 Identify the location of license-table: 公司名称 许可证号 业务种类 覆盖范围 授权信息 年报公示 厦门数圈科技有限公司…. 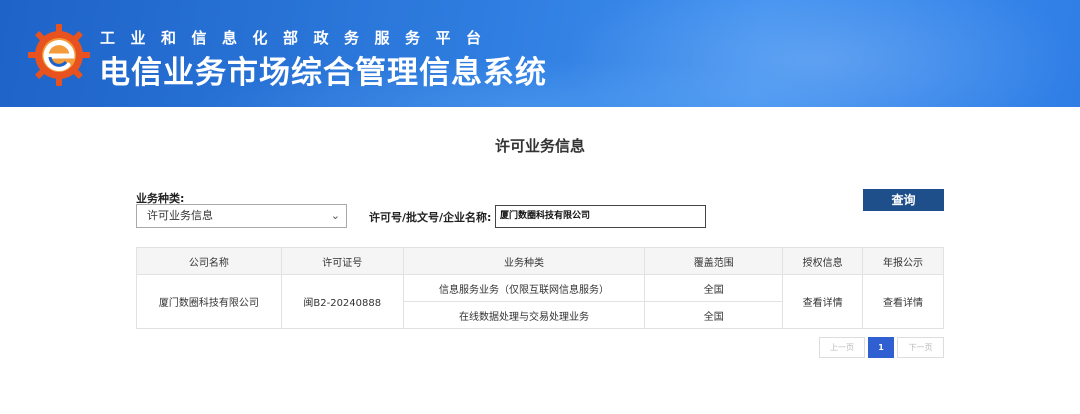
(540, 288).